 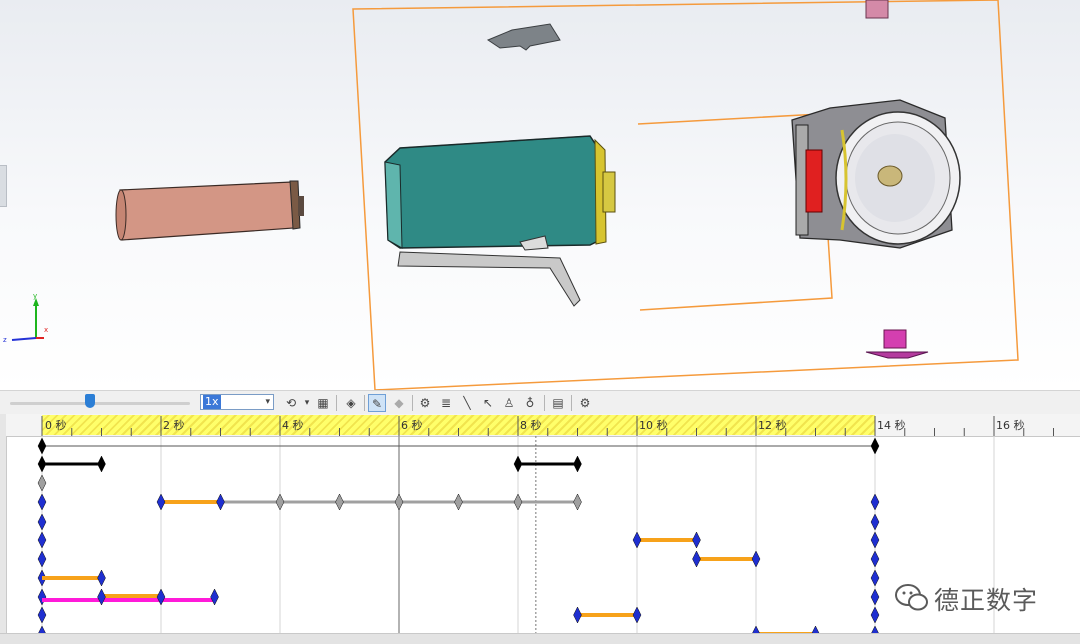 What do you see at coordinates (209, 210) in the screenshot?
I see `copper-cylinder-part` at bounding box center [209, 210].